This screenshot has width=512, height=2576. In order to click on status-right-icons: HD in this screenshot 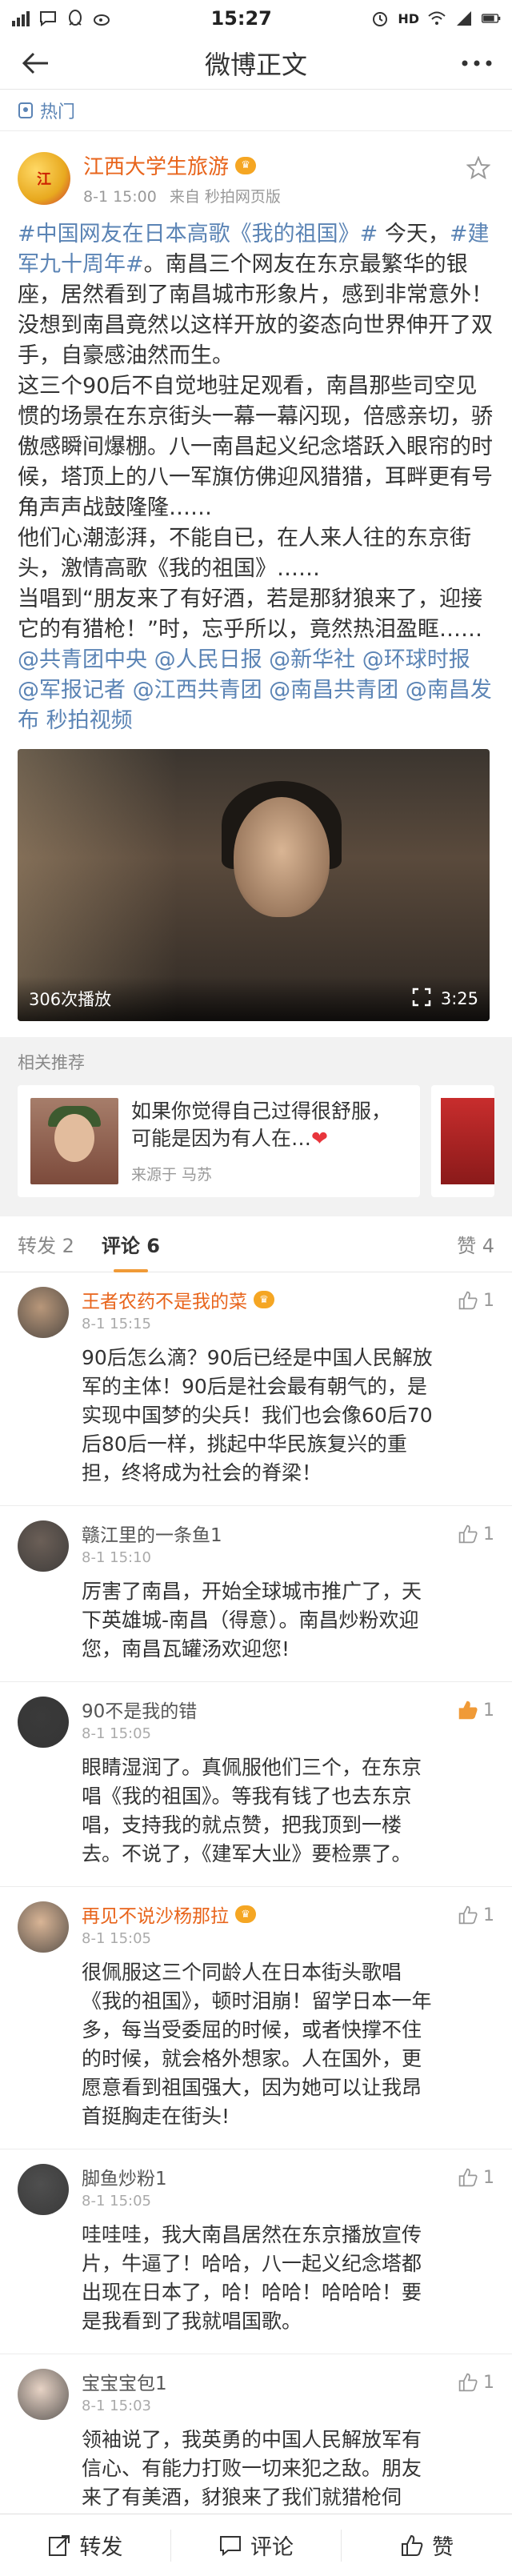, I will do `click(435, 18)`.